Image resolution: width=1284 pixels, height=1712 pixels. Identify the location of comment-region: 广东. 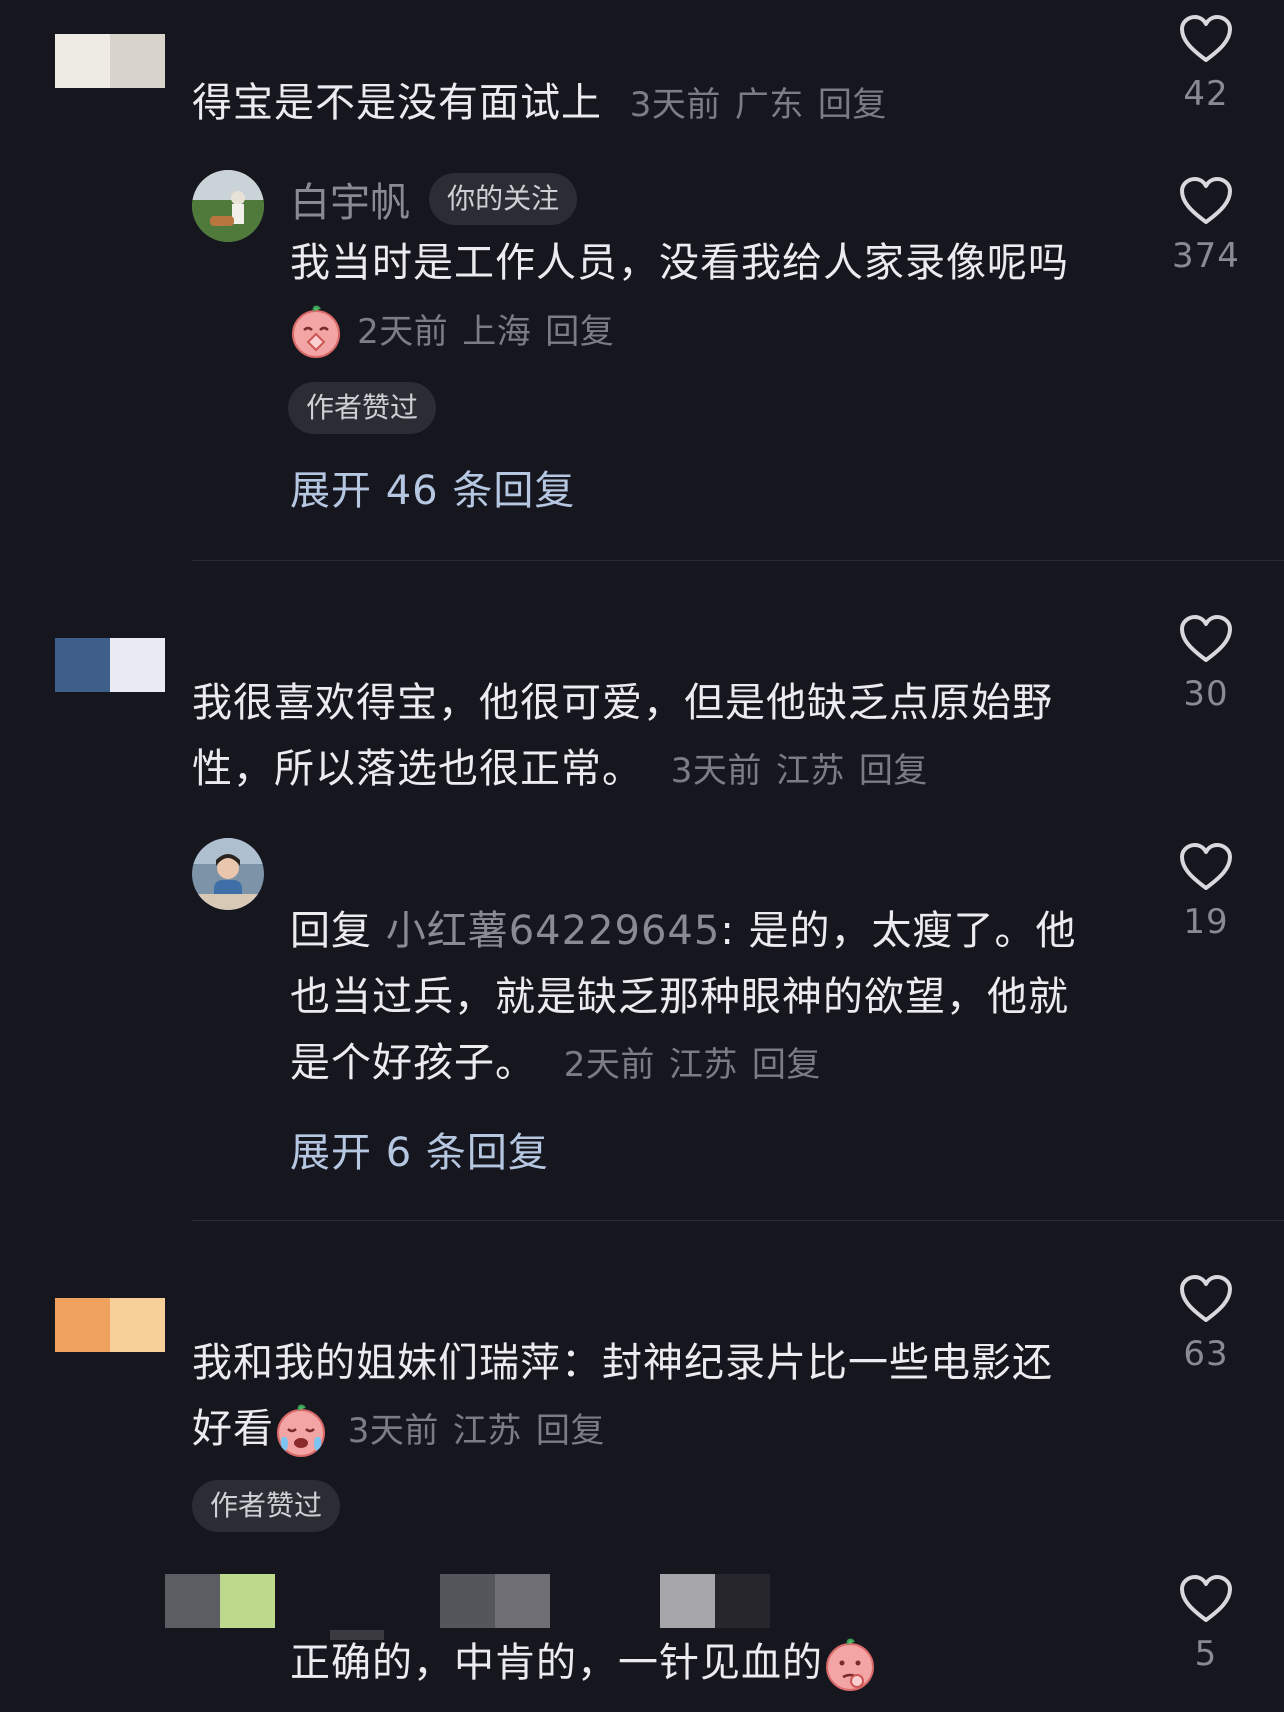
(769, 105).